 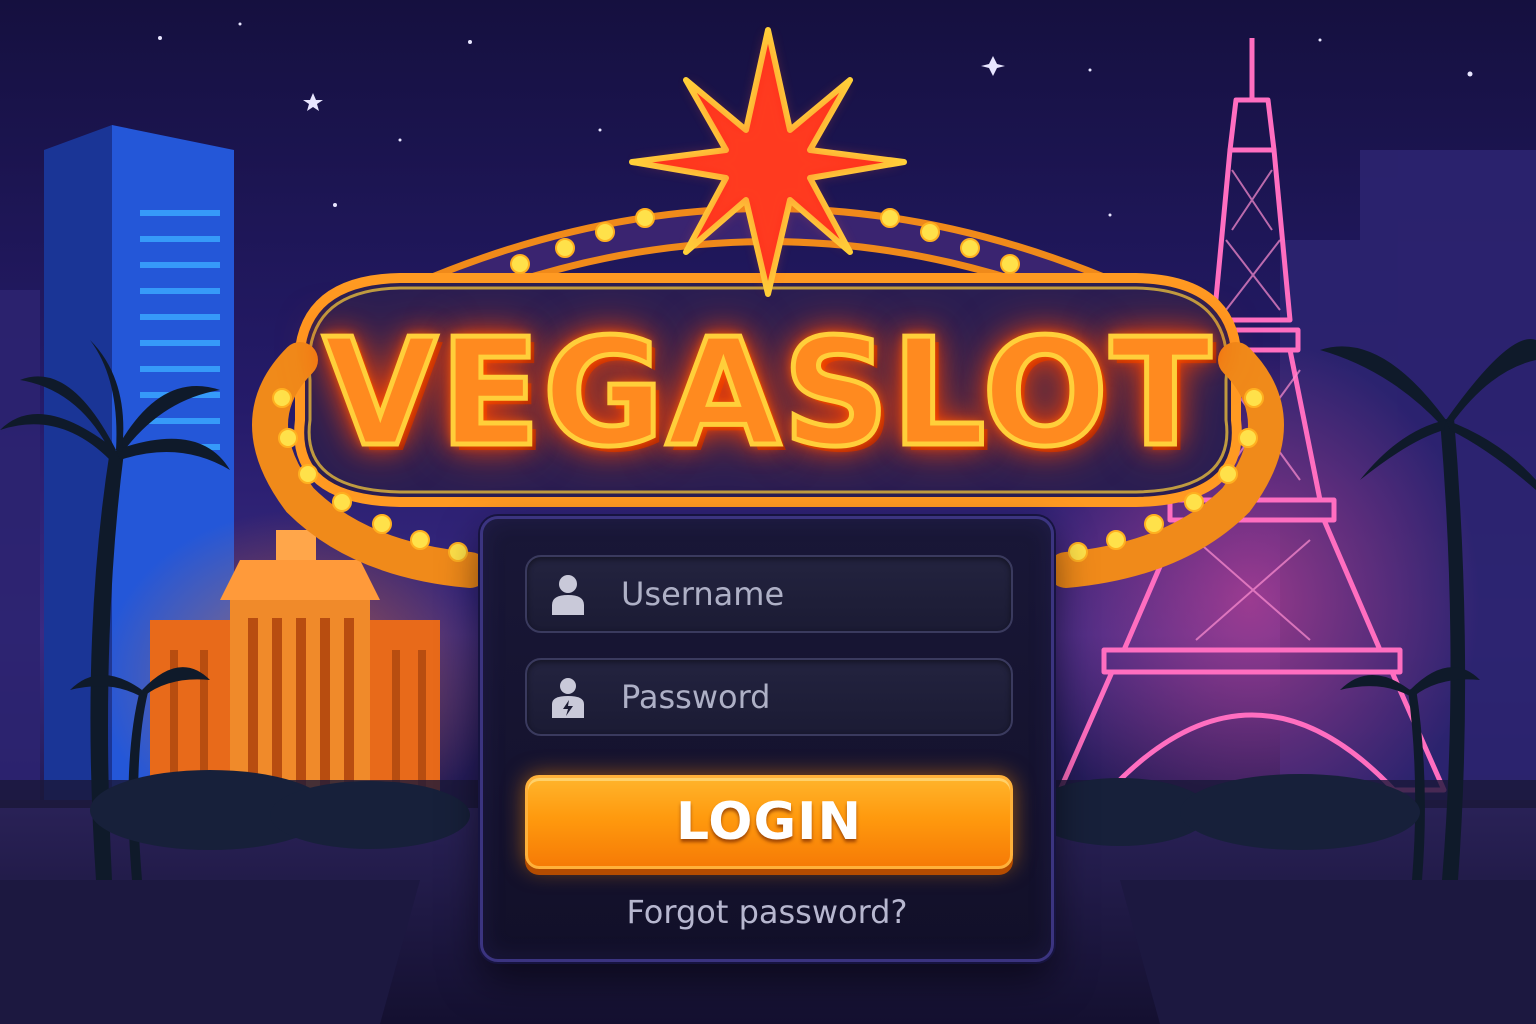 What do you see at coordinates (820, 594) in the screenshot?
I see `username-input` at bounding box center [820, 594].